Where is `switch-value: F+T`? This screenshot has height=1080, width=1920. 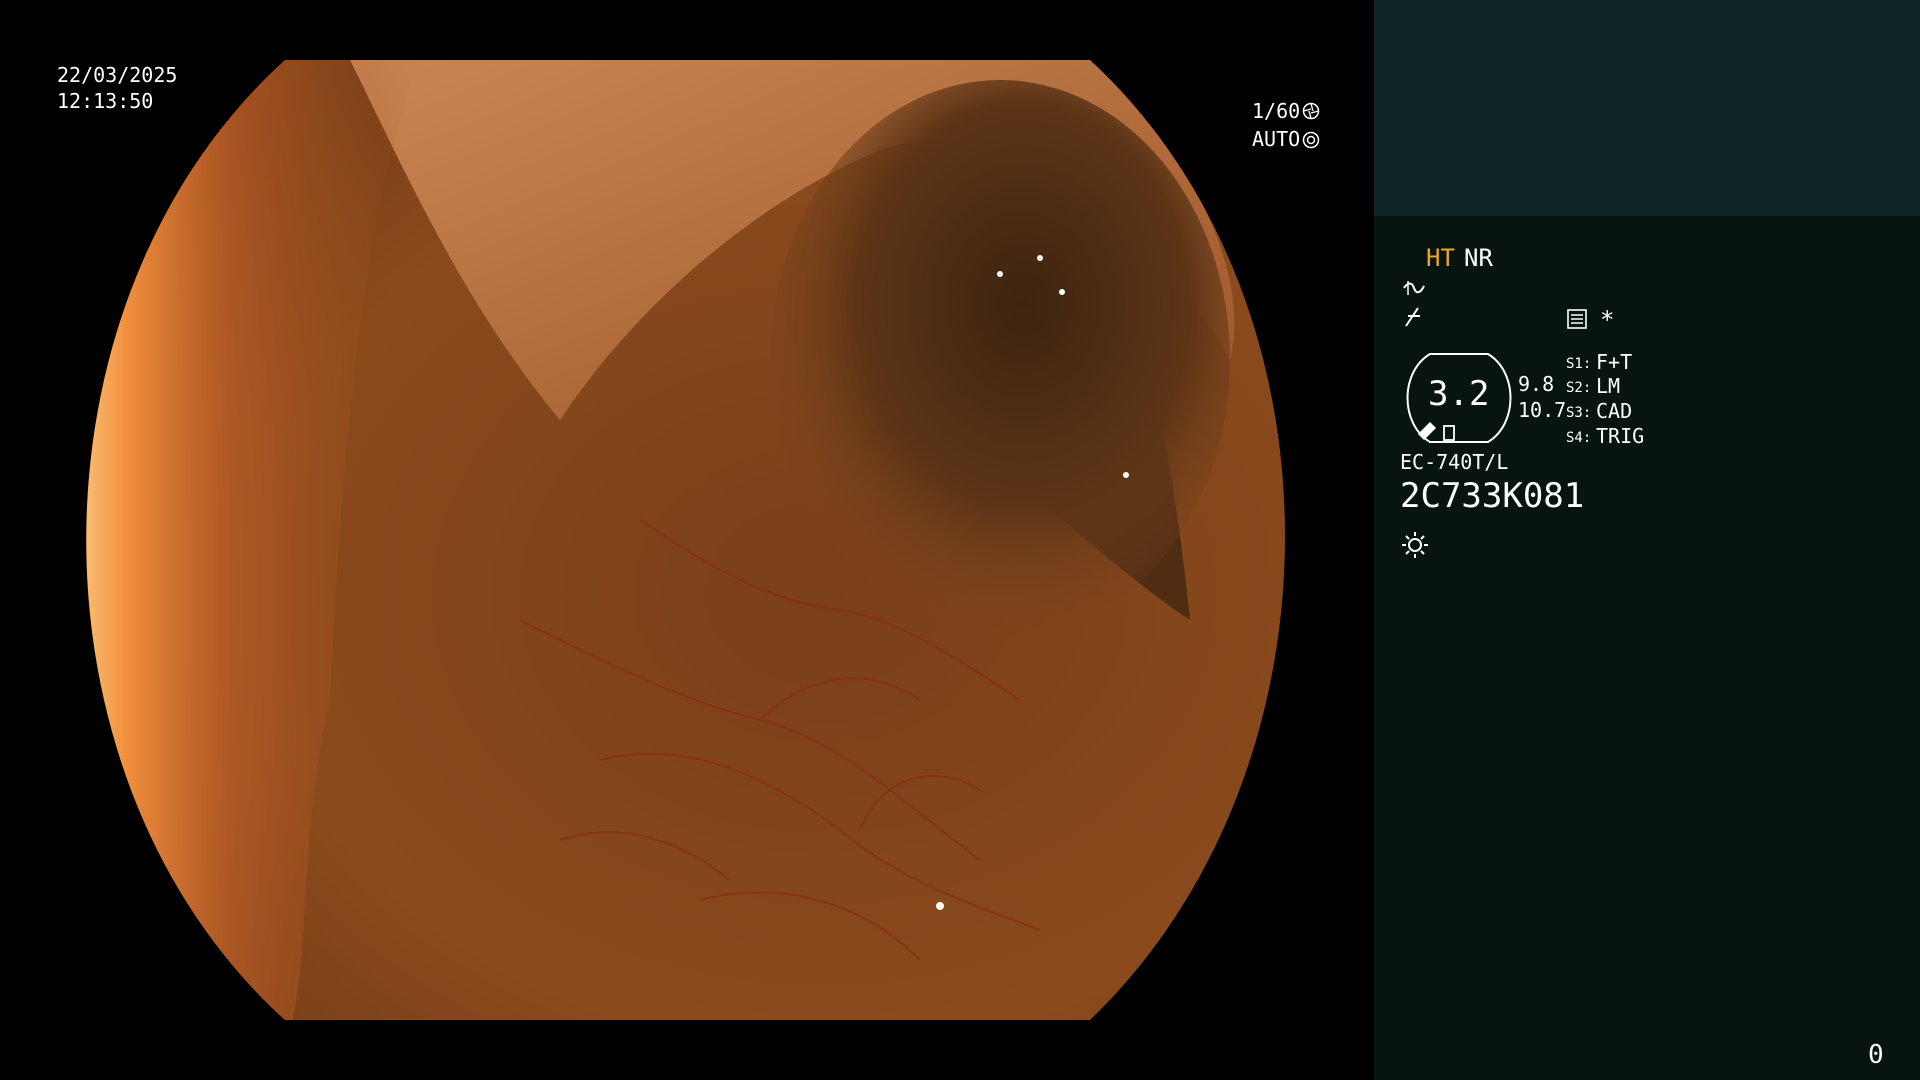 switch-value: F+T is located at coordinates (1614, 362).